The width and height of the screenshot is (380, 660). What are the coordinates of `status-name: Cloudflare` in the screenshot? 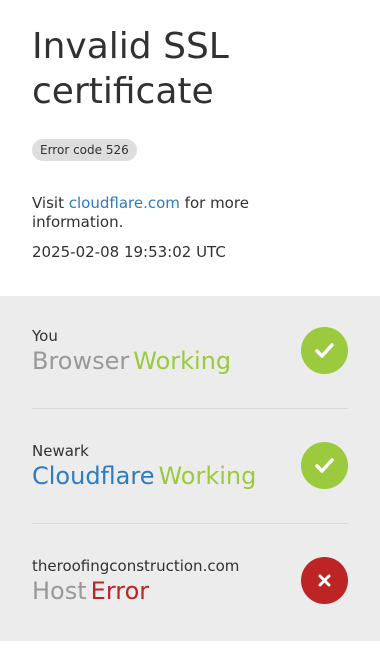 It's located at (93, 476).